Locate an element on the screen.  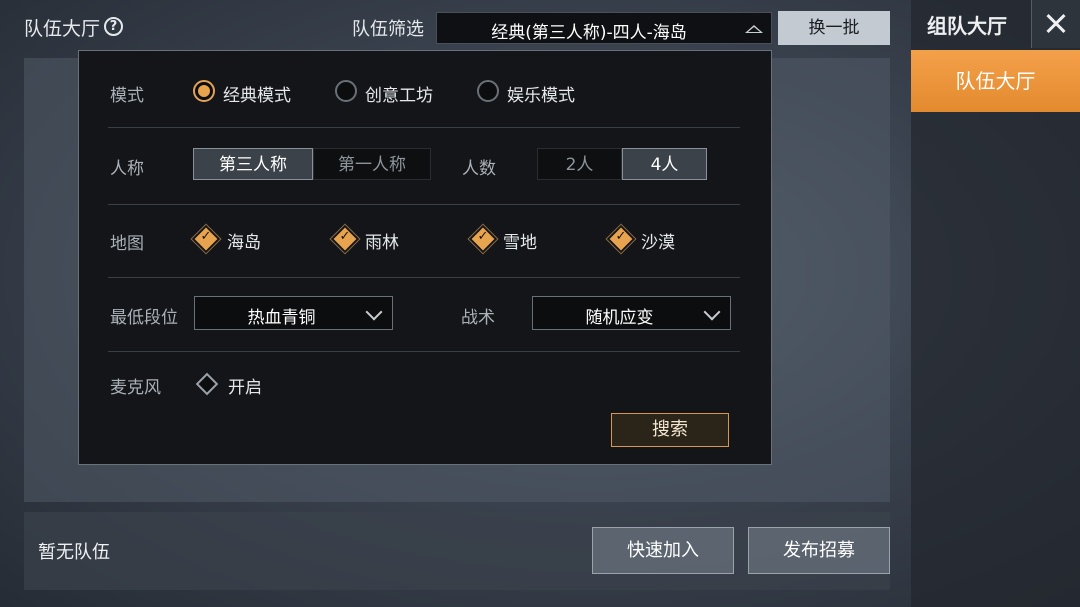
team-size-label: 人数 is located at coordinates (479, 169).